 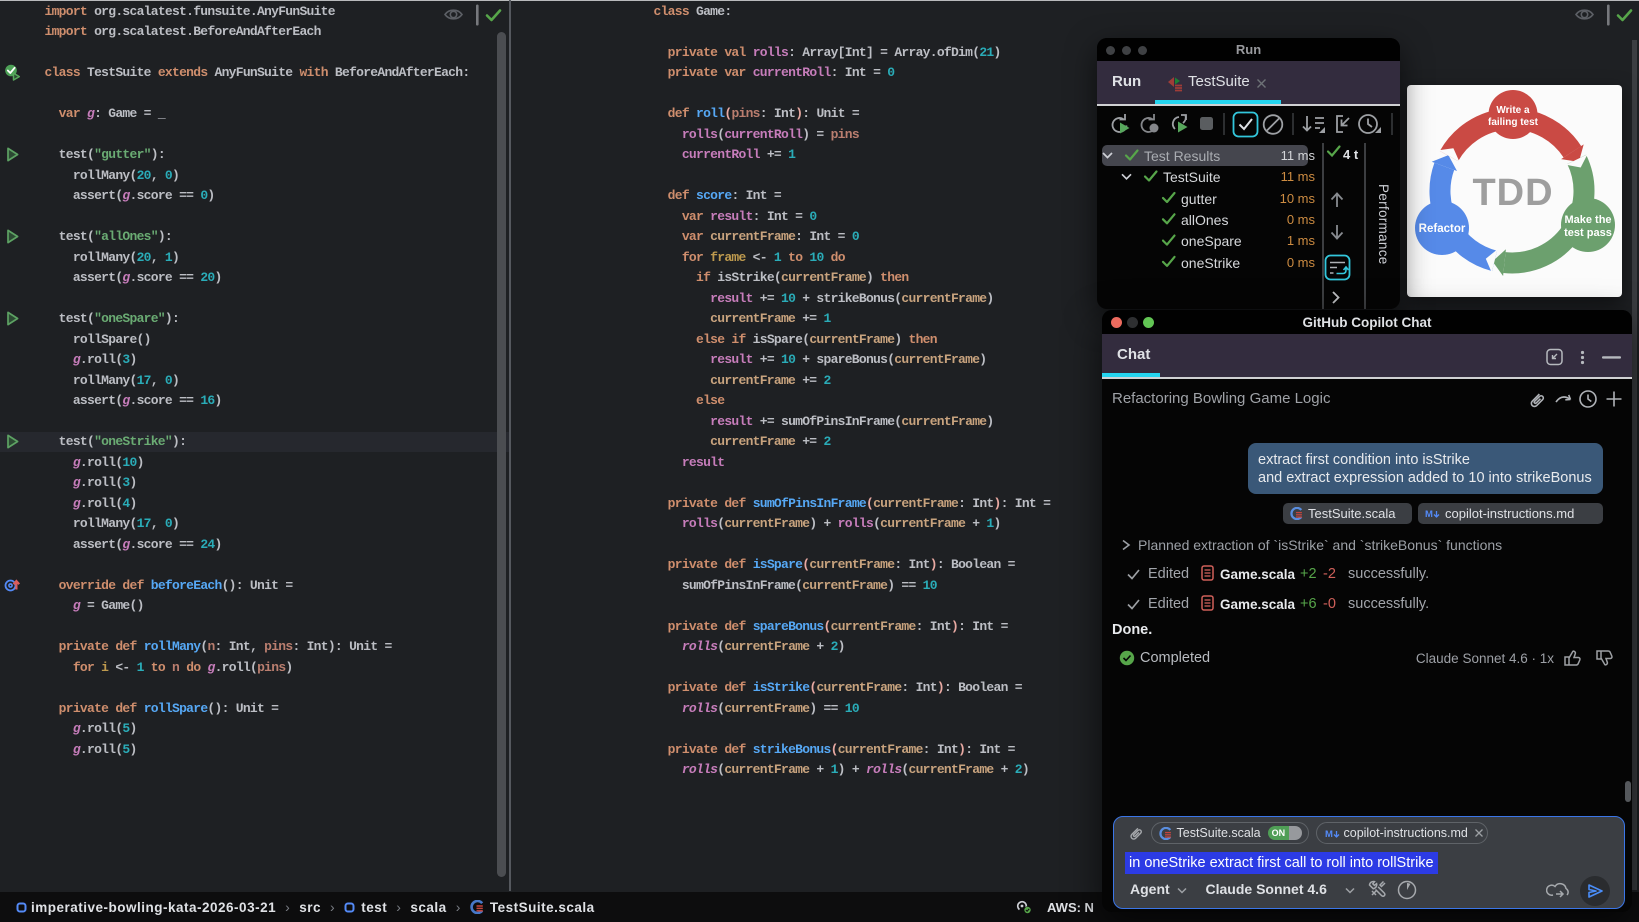 What do you see at coordinates (1588, 233) in the screenshot?
I see `svg-text: test pass` at bounding box center [1588, 233].